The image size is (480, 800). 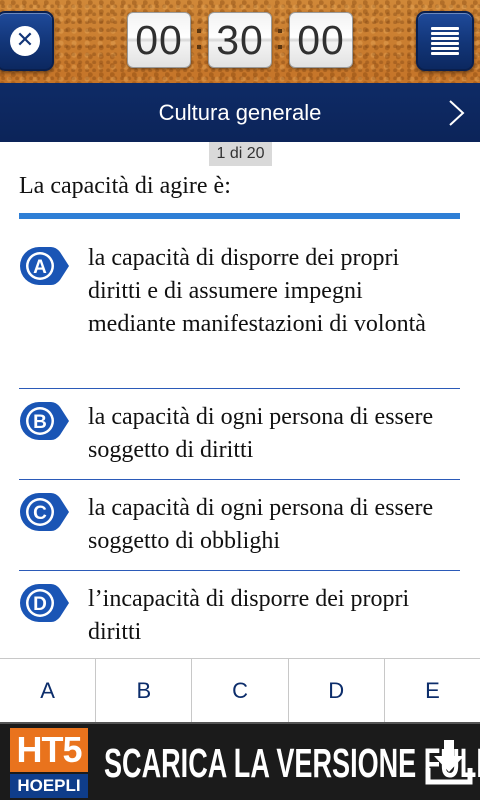 What do you see at coordinates (49, 786) in the screenshot?
I see `logo-bottom-text: HOEPLI` at bounding box center [49, 786].